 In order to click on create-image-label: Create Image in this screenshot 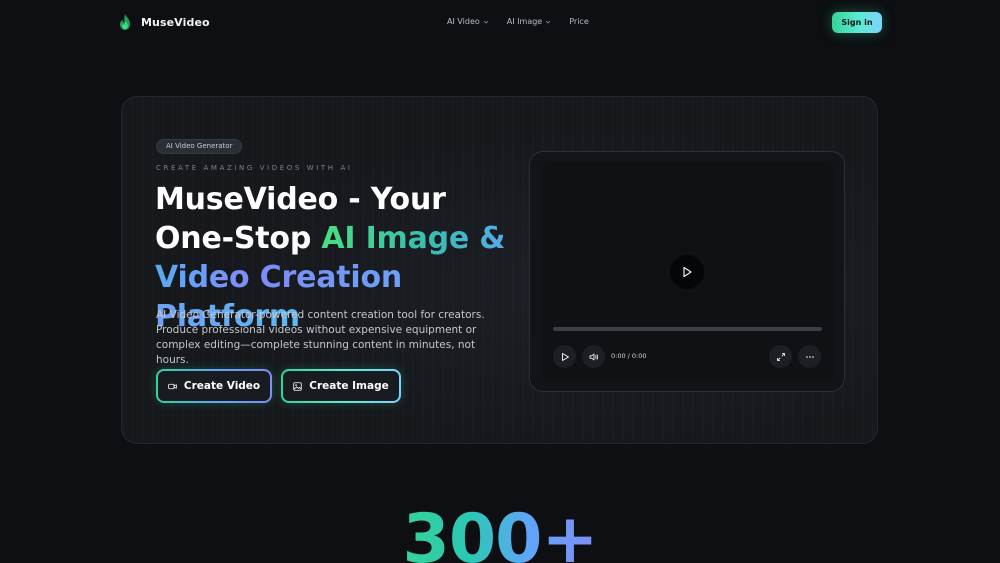, I will do `click(349, 386)`.